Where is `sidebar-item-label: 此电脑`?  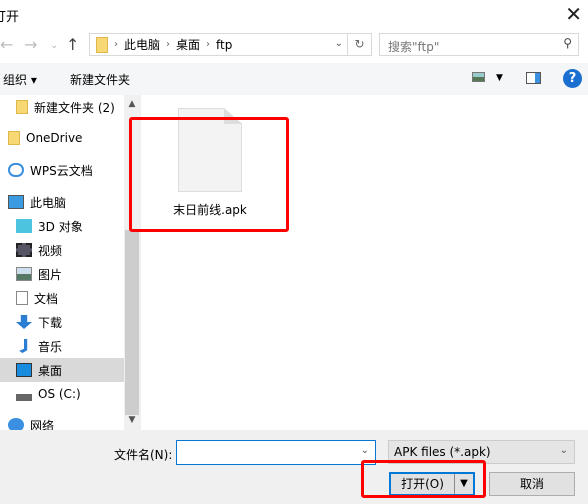 sidebar-item-label: 此电脑 is located at coordinates (48, 202).